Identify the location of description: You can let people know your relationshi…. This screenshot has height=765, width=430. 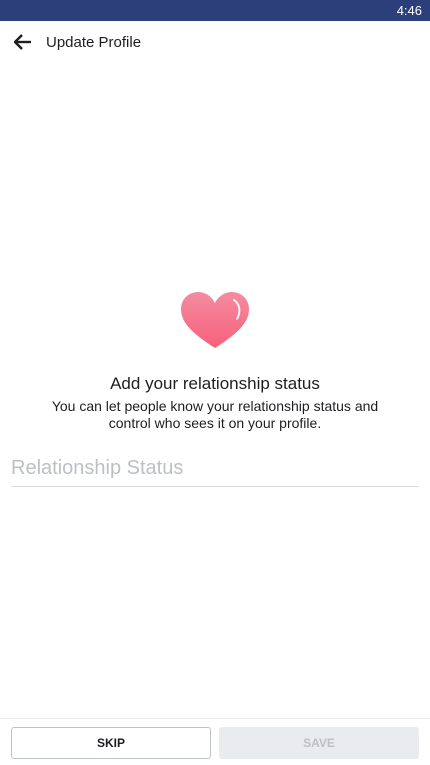
(215, 414).